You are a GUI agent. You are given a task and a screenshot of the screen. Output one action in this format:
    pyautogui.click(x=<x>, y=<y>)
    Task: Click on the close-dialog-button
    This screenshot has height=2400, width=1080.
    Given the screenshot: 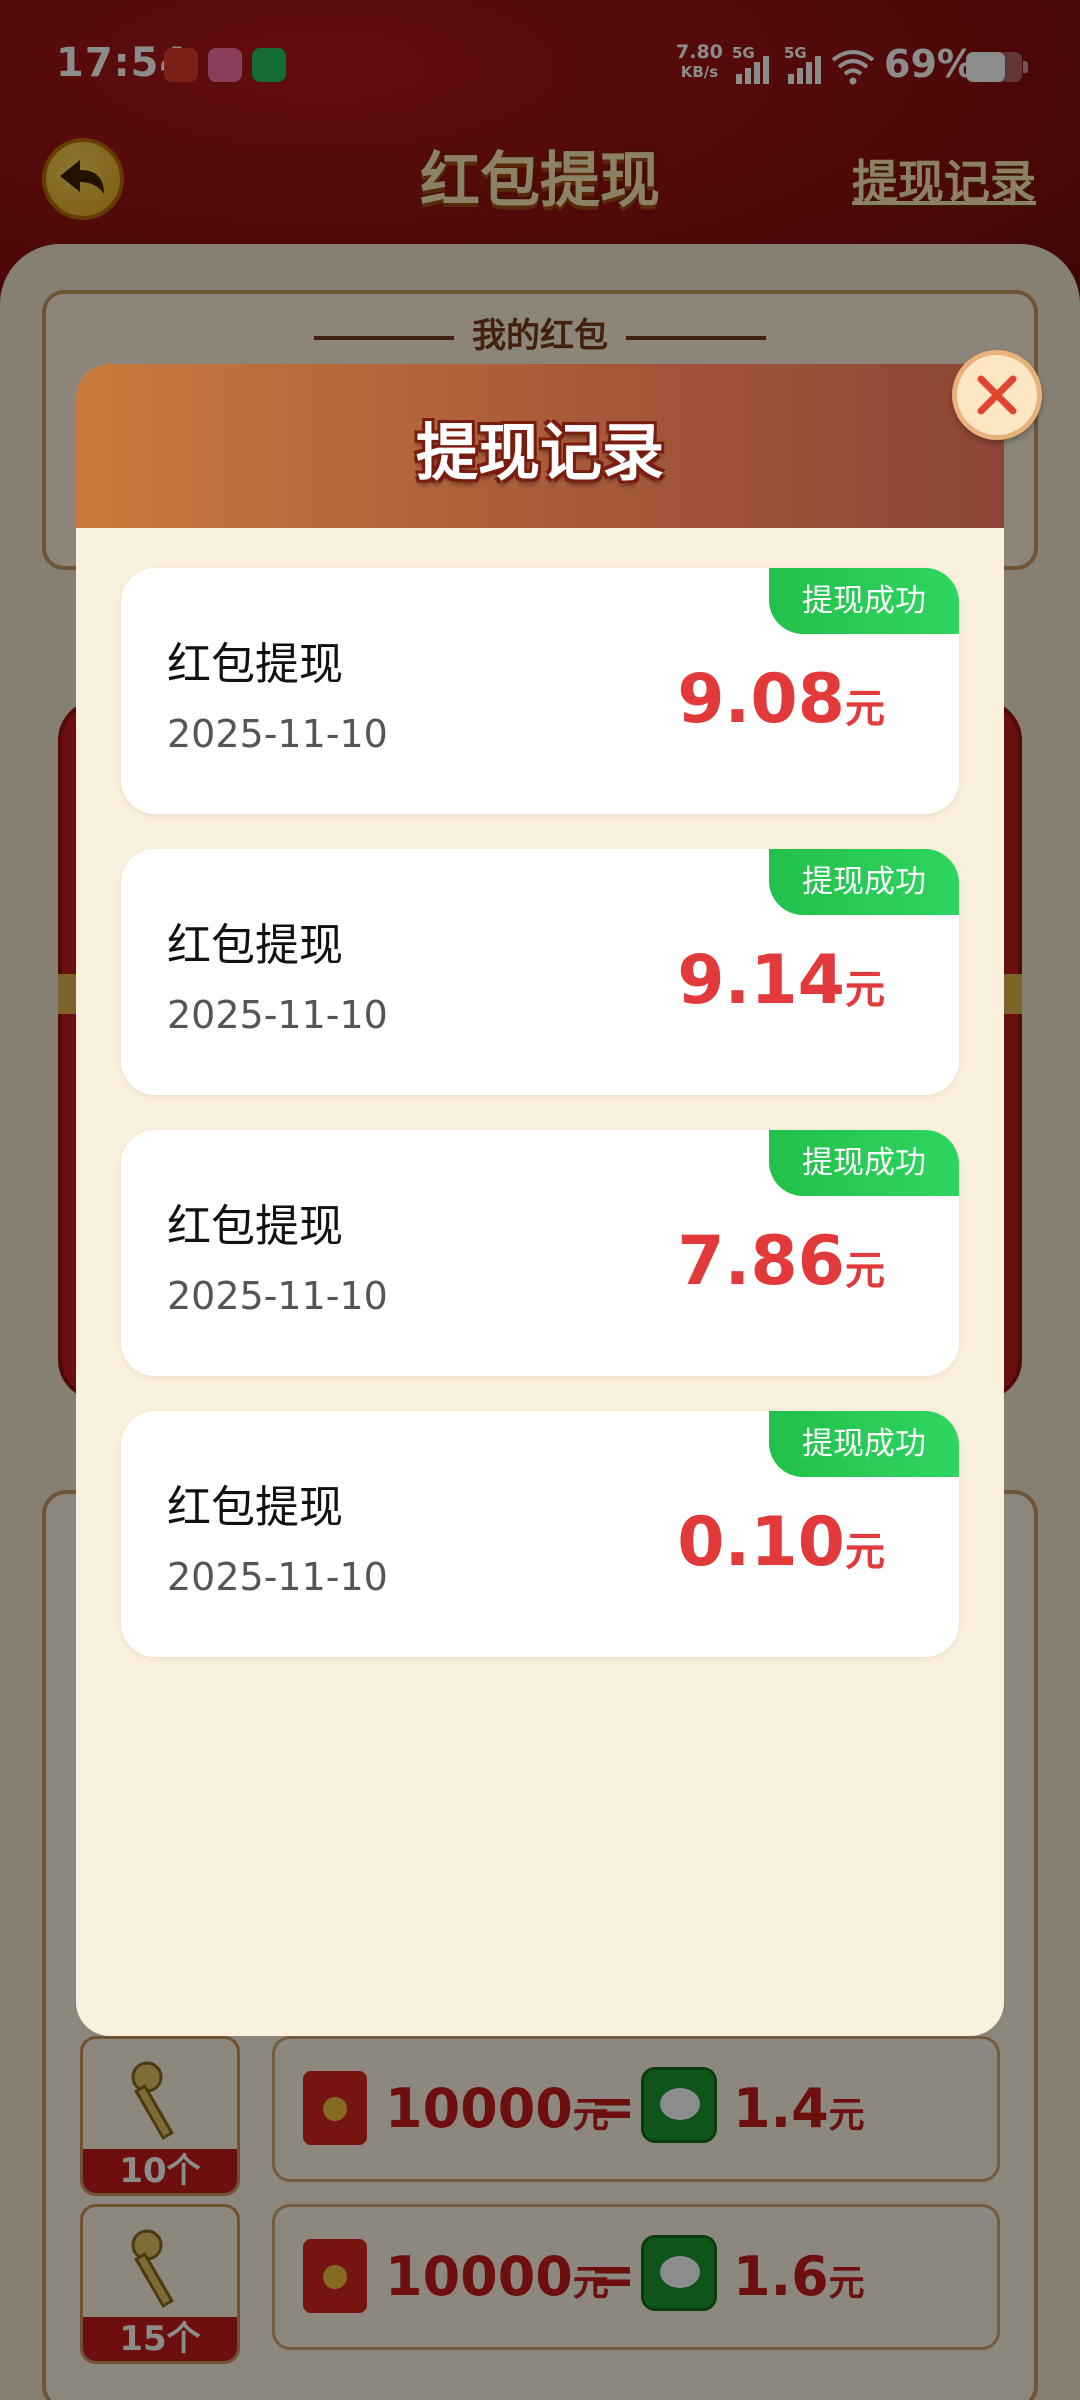 What is the action you would take?
    pyautogui.click(x=997, y=395)
    